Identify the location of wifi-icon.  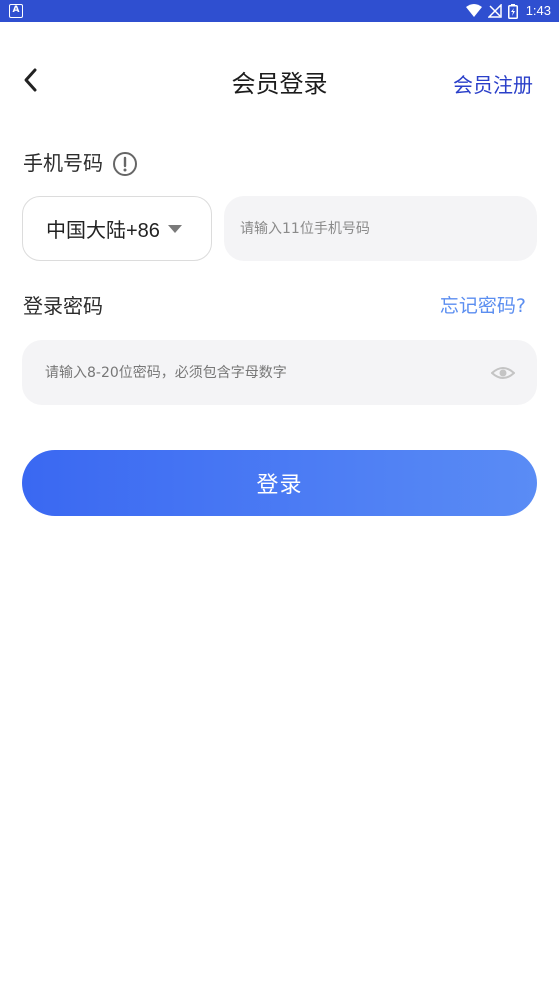
(473, 10).